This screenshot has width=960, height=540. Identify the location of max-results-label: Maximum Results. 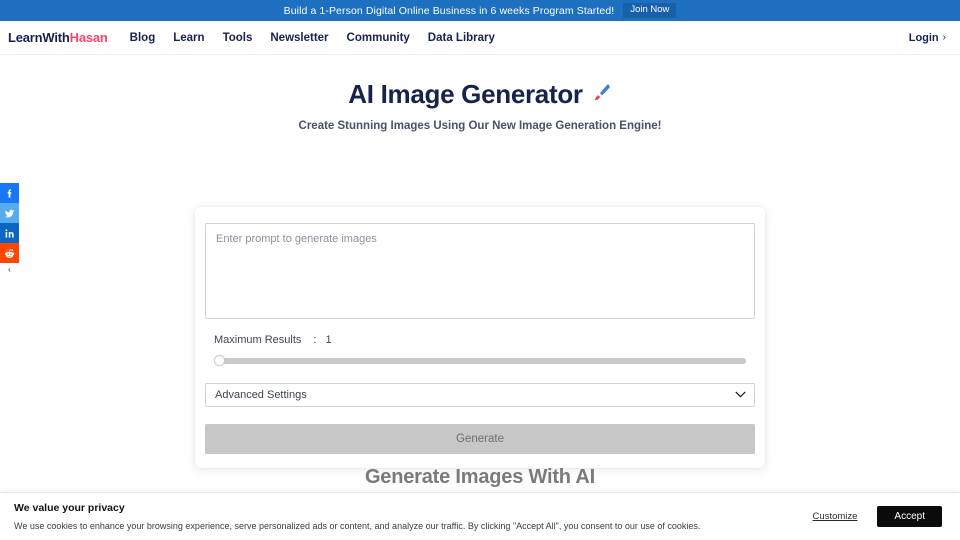
(258, 340).